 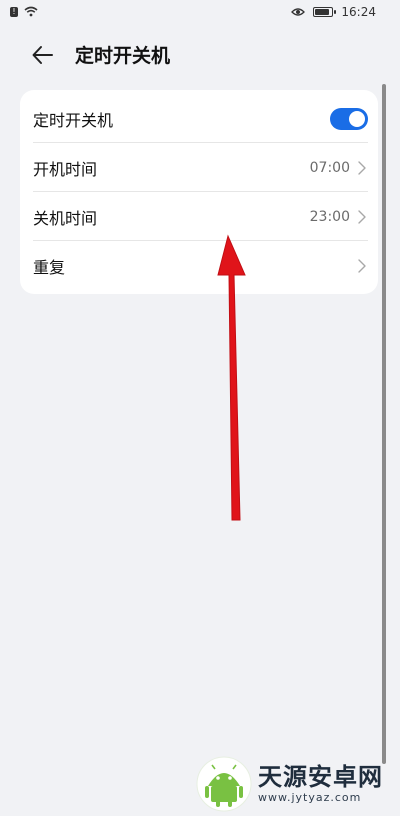 What do you see at coordinates (65, 218) in the screenshot?
I see `row-label: 关机时间` at bounding box center [65, 218].